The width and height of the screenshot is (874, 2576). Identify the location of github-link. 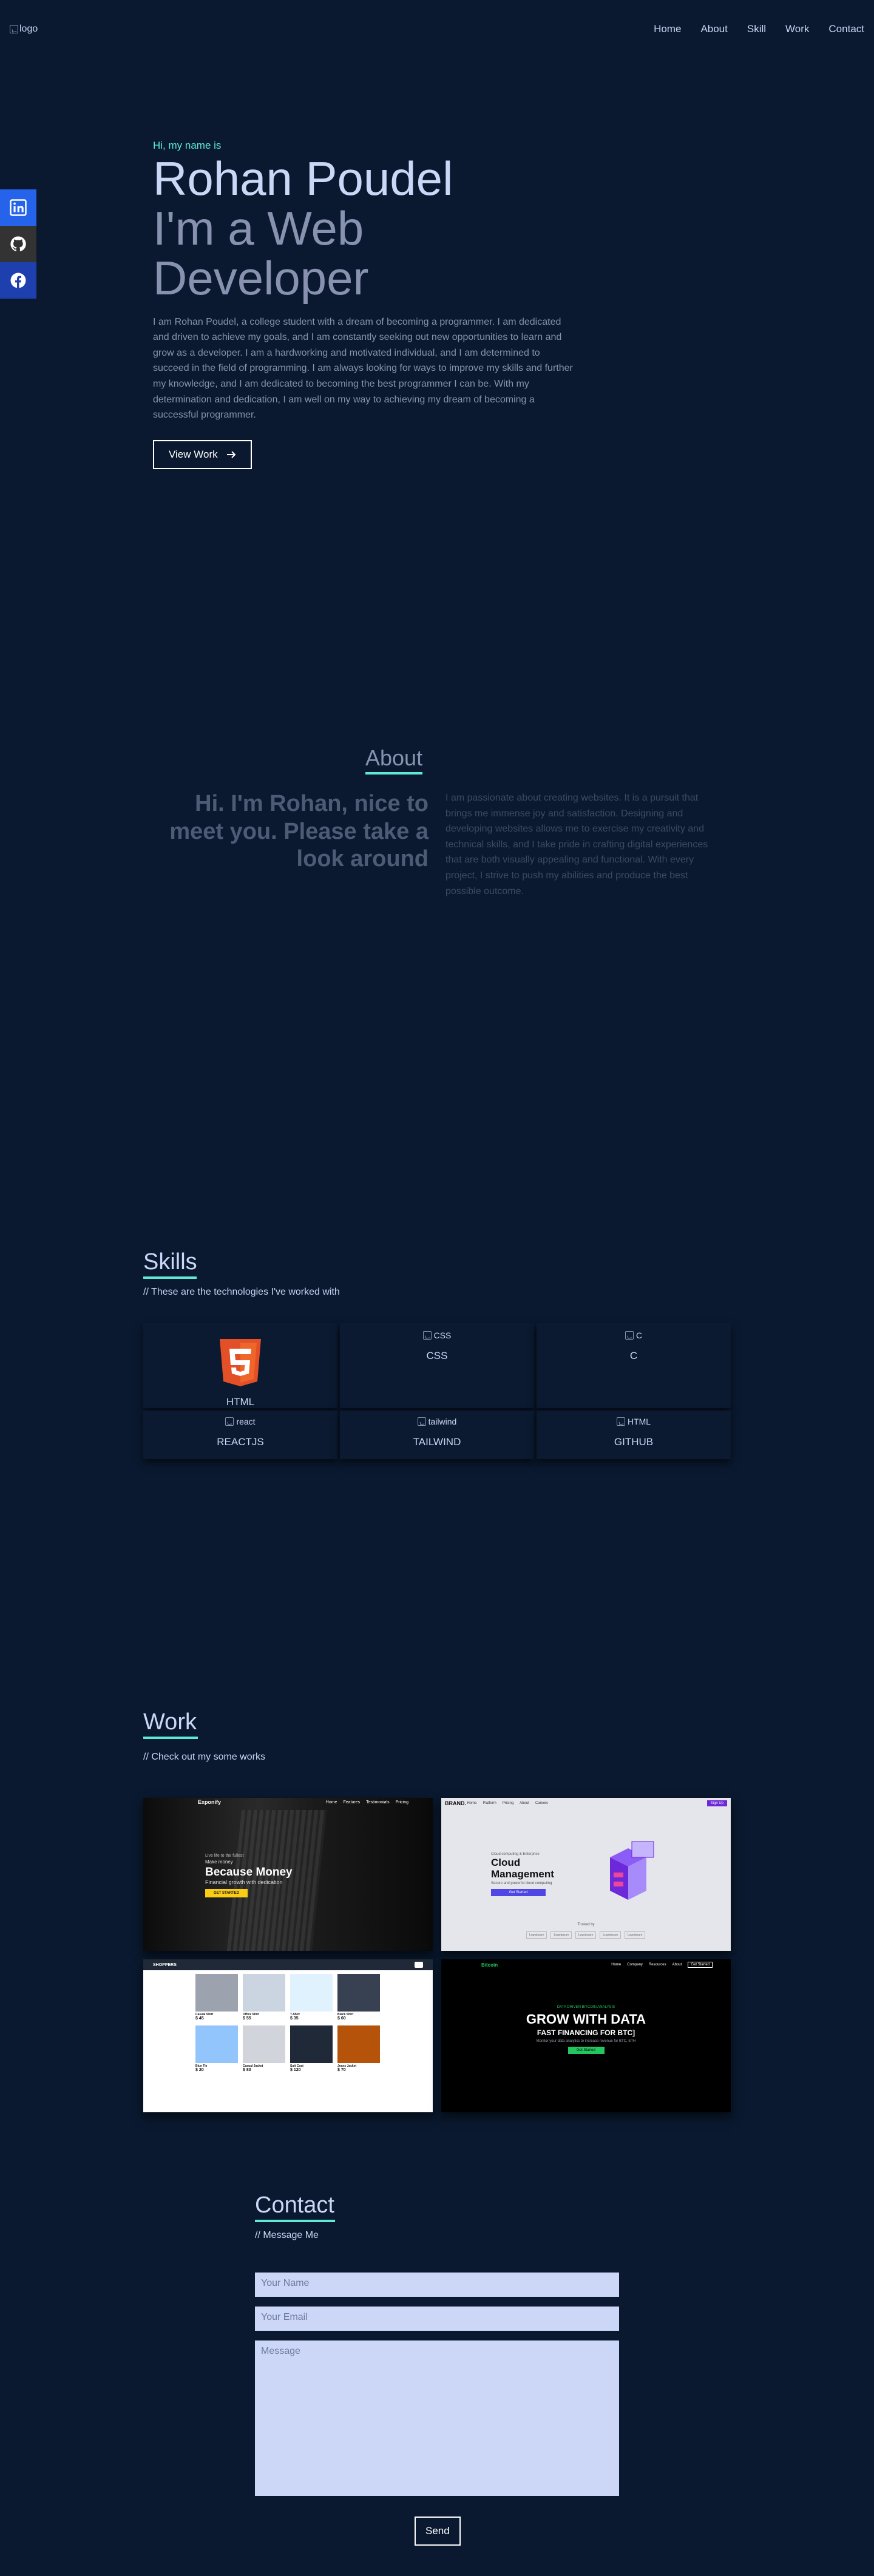
(18, 244).